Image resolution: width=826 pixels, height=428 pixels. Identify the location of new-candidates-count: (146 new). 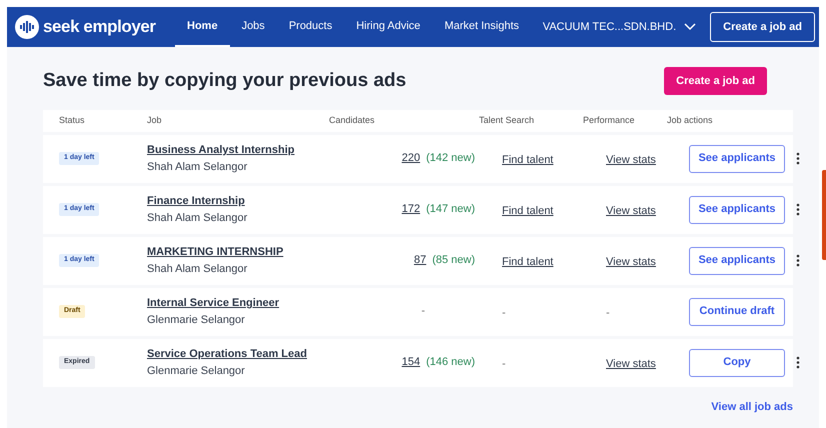
(450, 362).